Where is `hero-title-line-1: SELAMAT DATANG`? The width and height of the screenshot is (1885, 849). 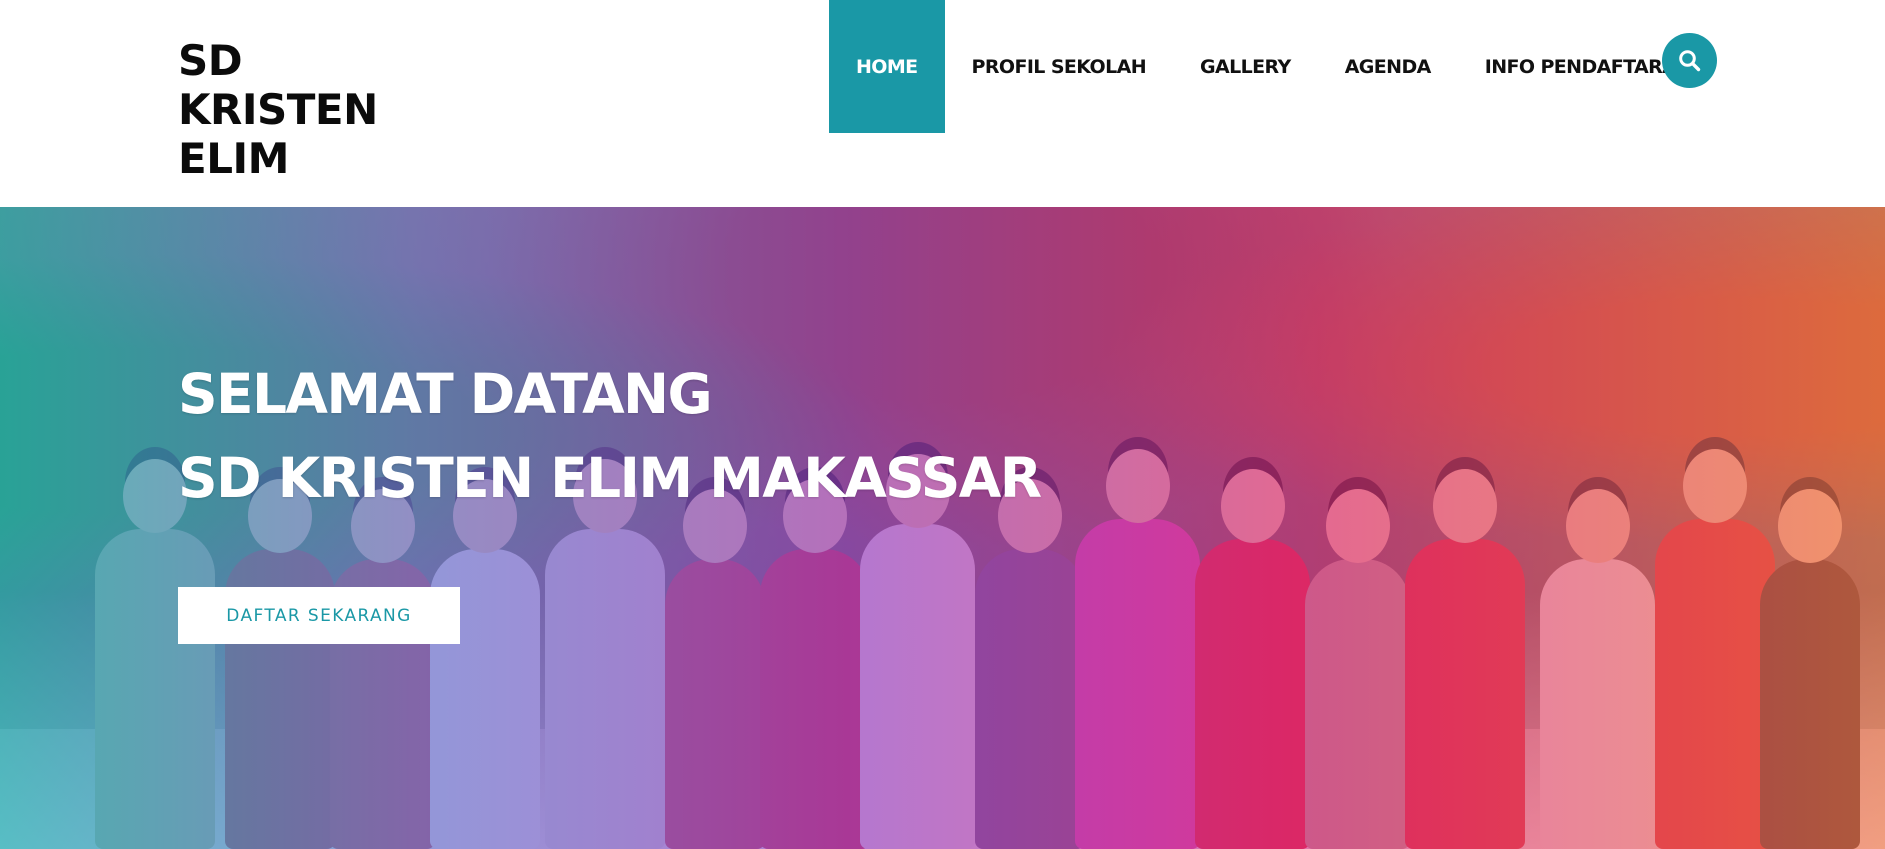
hero-title-line-1: SELAMAT DATANG is located at coordinates (445, 394).